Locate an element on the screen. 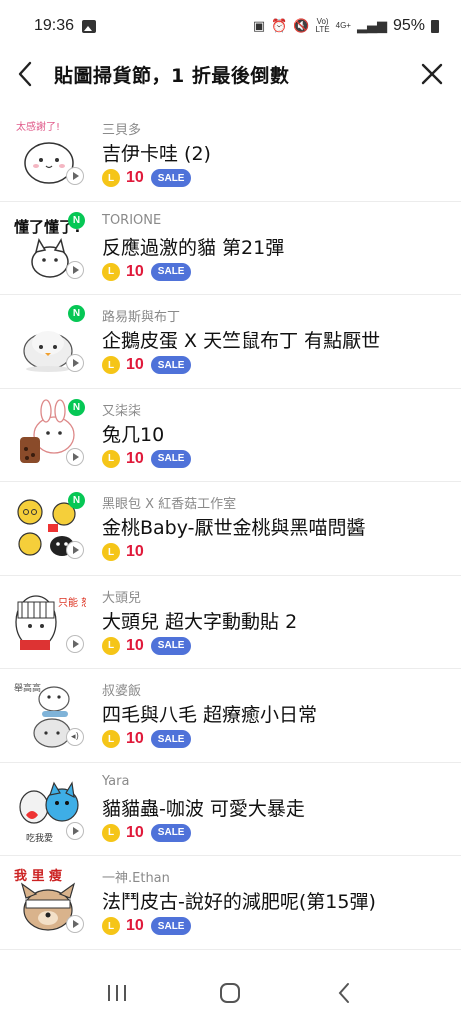 This screenshot has width=461, height=1024. sticker-title: 反應過激的貓 第21彈 is located at coordinates (193, 247).